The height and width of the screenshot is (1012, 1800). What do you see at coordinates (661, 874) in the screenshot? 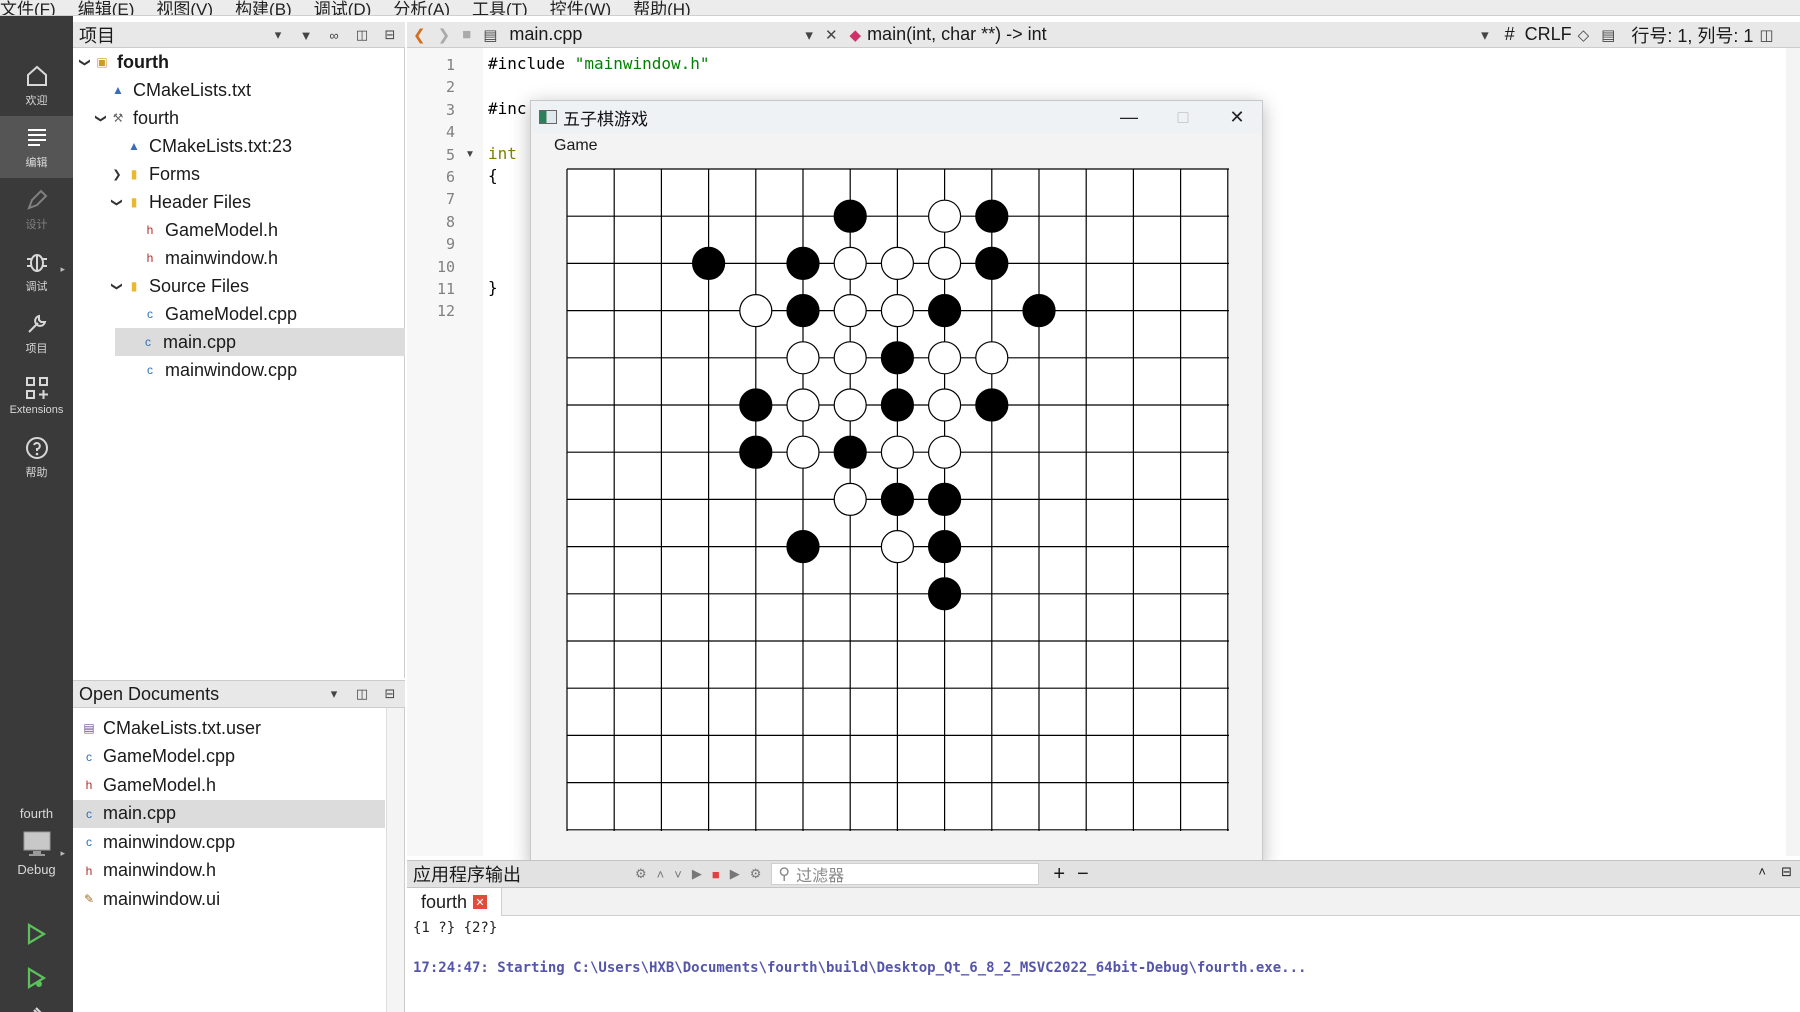
I see `up-icon: ˄` at bounding box center [661, 874].